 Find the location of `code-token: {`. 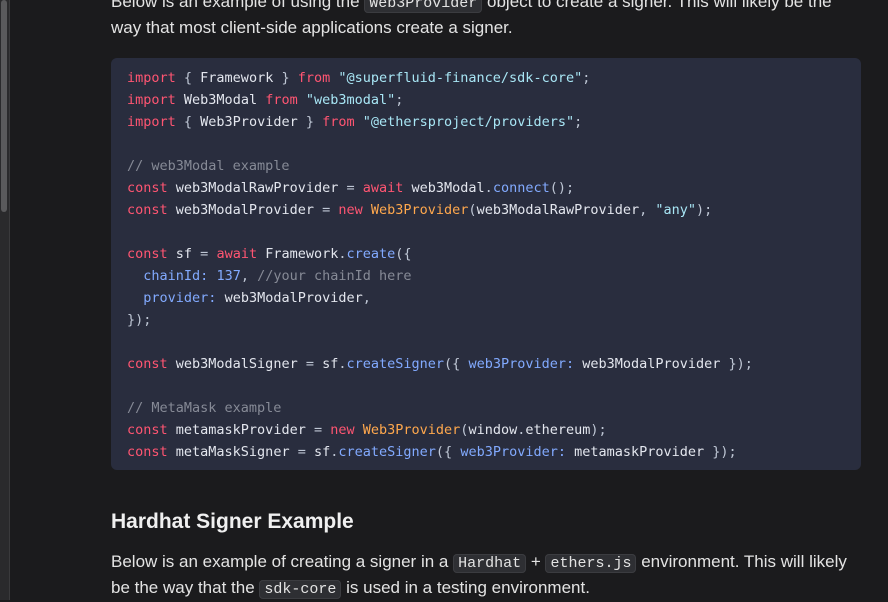

code-token: { is located at coordinates (188, 78).